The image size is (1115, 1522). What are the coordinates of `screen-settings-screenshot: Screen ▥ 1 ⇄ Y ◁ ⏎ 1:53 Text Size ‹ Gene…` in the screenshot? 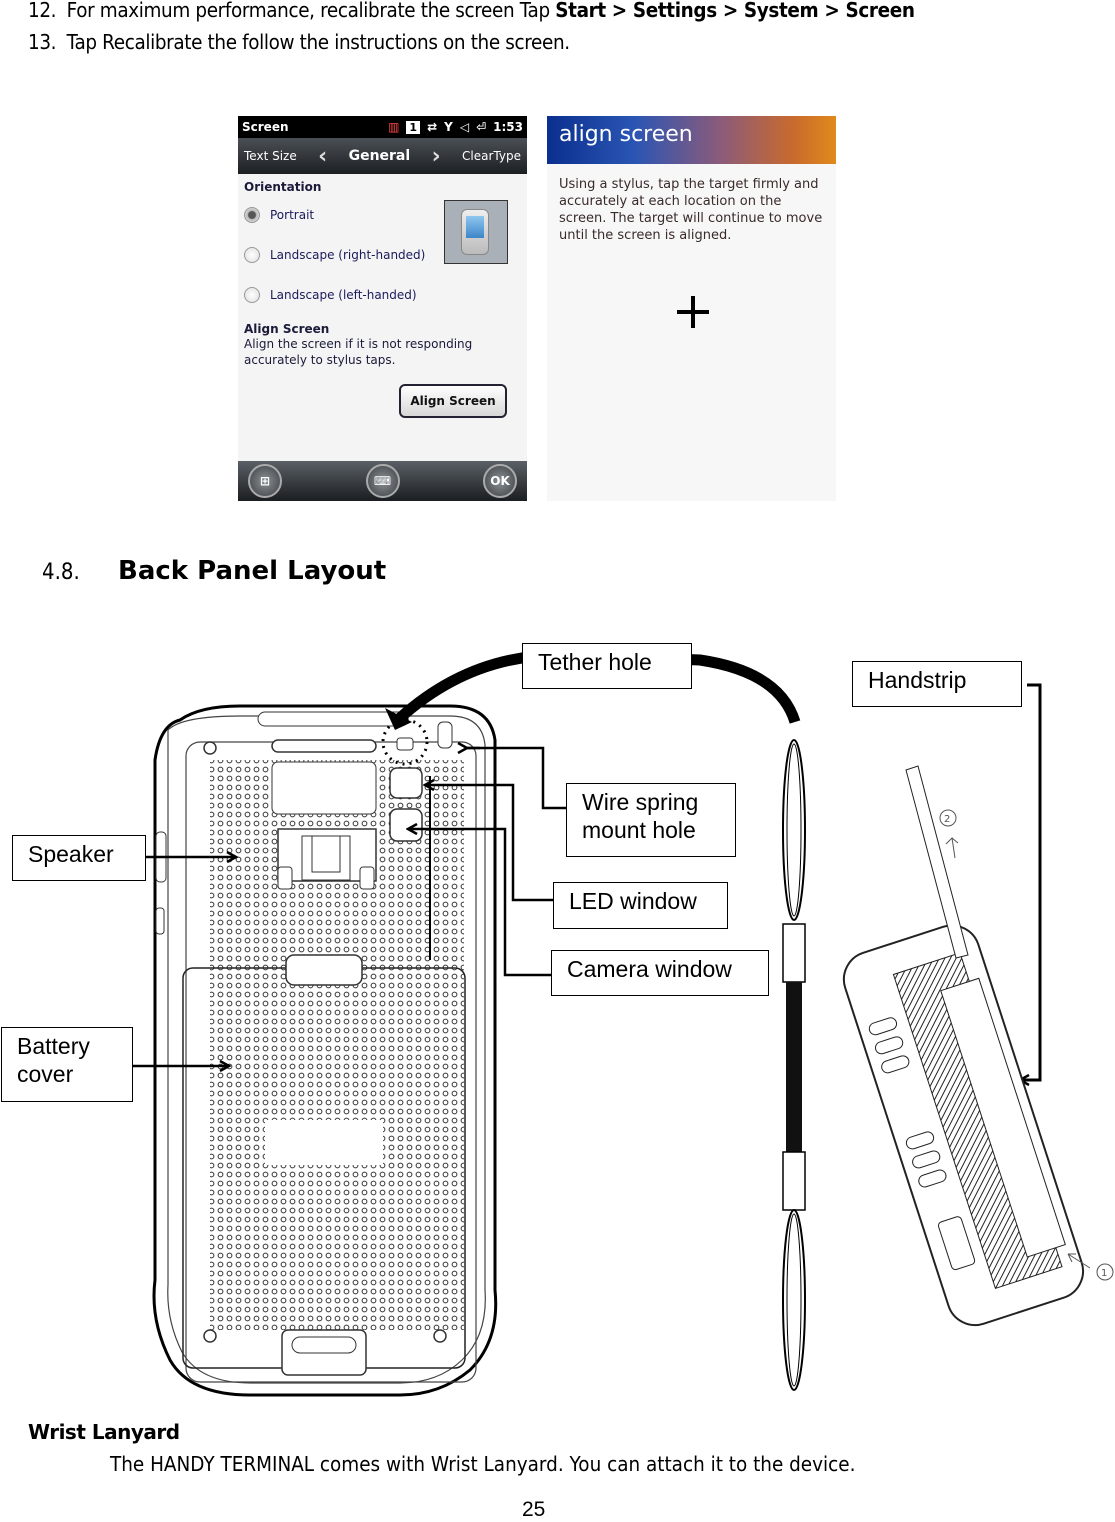 It's located at (382, 308).